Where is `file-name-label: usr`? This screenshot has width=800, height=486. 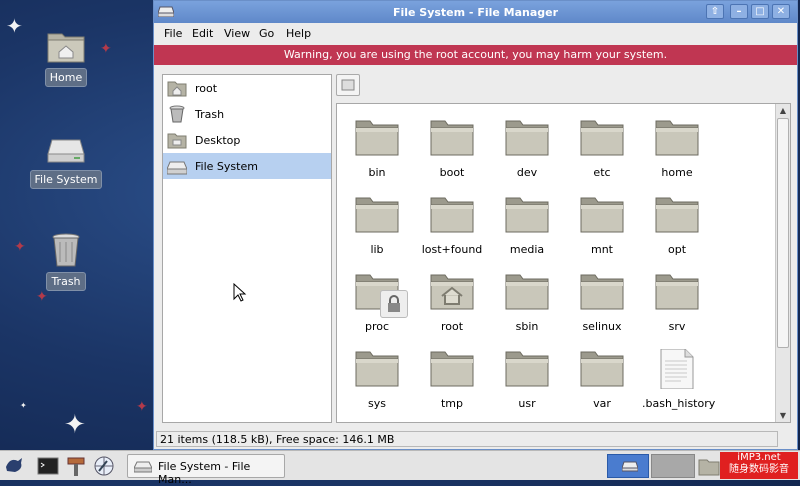 file-name-label: usr is located at coordinates (527, 403).